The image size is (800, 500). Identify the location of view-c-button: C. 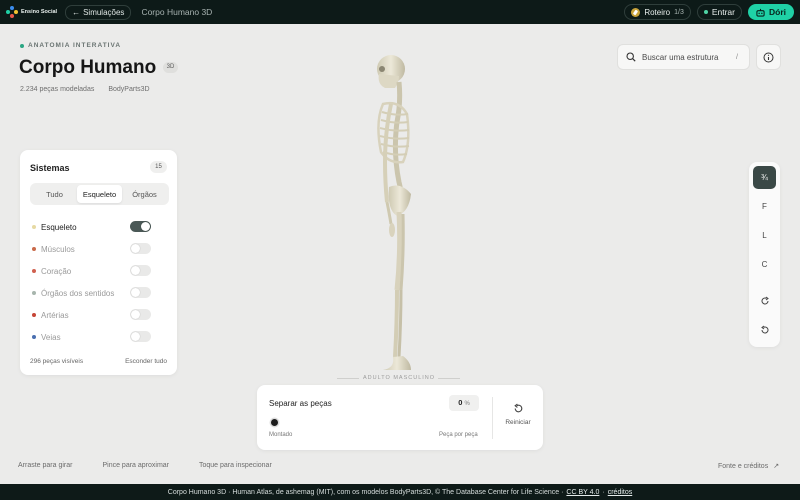
(764, 264).